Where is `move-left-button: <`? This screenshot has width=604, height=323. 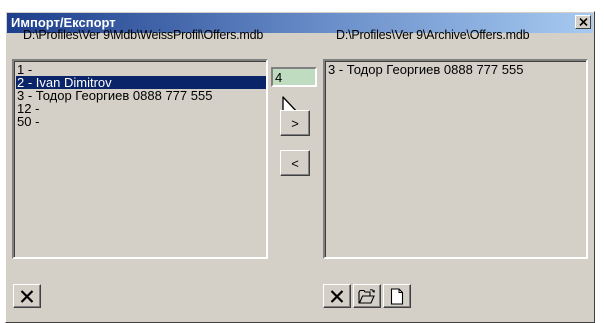
move-left-button: < is located at coordinates (295, 163).